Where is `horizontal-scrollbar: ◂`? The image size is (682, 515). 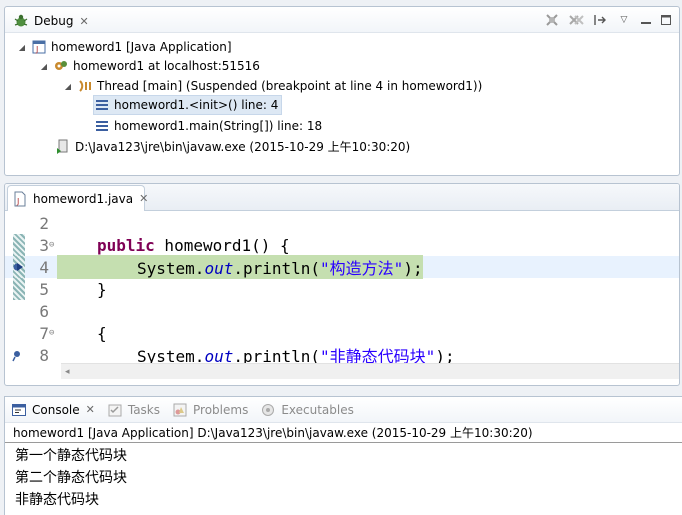 horizontal-scrollbar: ◂ is located at coordinates (370, 371).